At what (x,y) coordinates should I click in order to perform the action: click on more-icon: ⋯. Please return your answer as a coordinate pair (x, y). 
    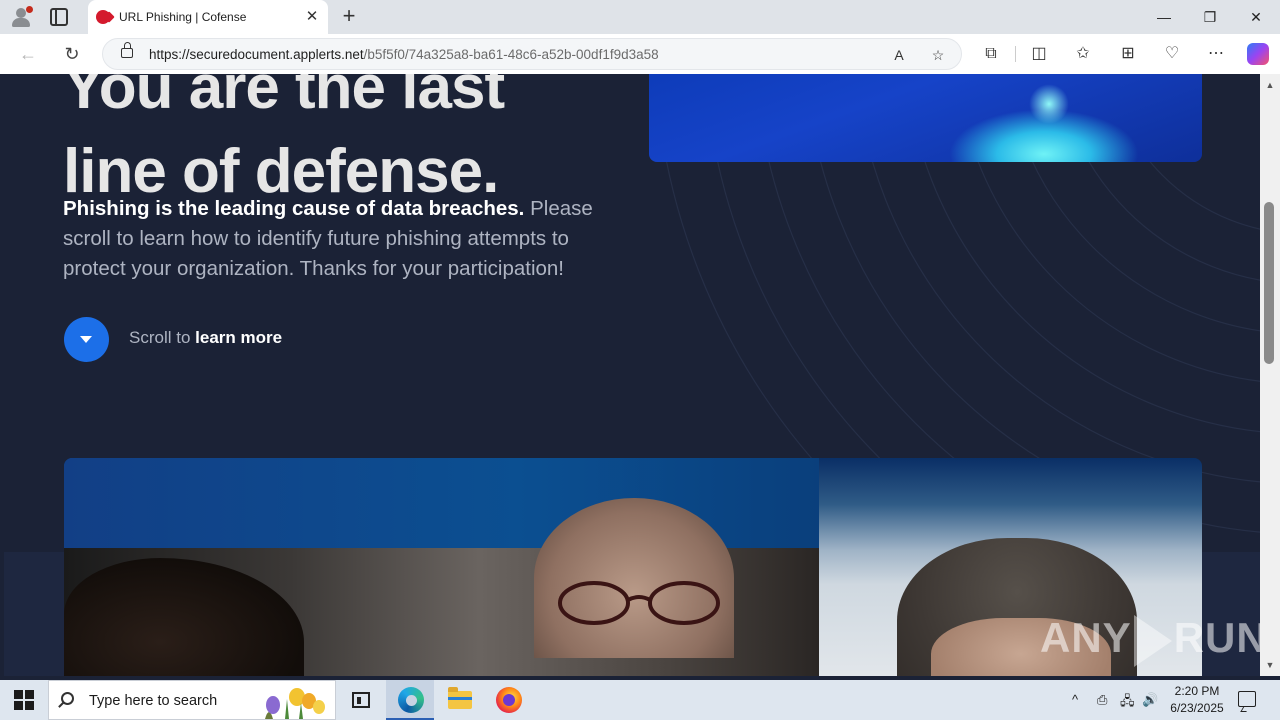
    Looking at the image, I should click on (1216, 54).